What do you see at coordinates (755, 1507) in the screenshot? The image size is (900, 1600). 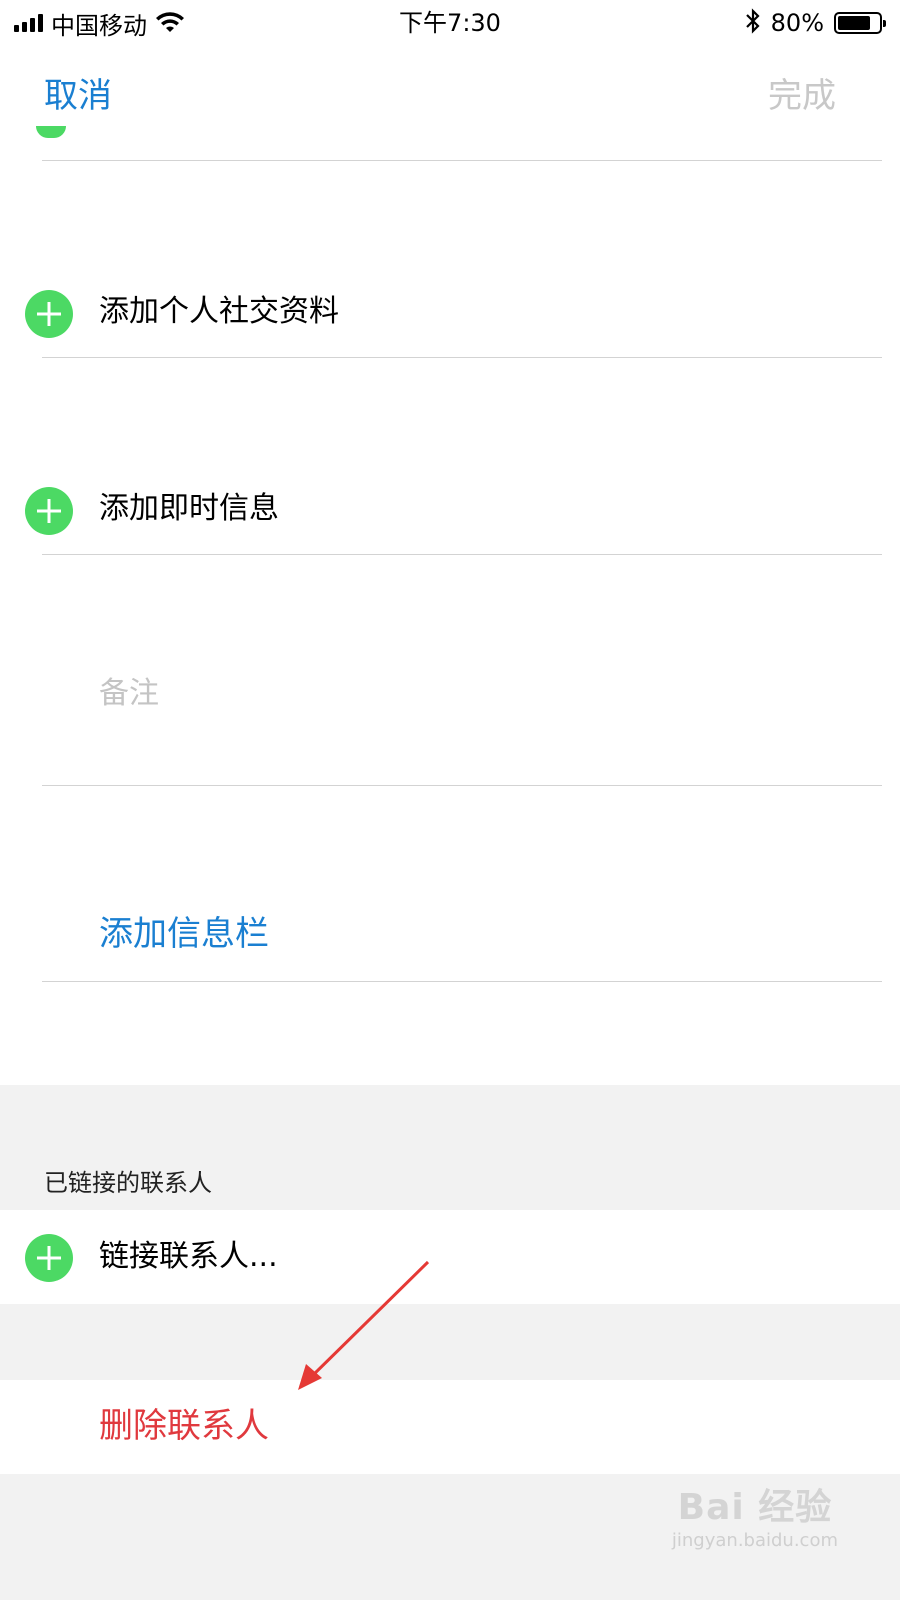 I see `watermark-logo: Bai 经验` at bounding box center [755, 1507].